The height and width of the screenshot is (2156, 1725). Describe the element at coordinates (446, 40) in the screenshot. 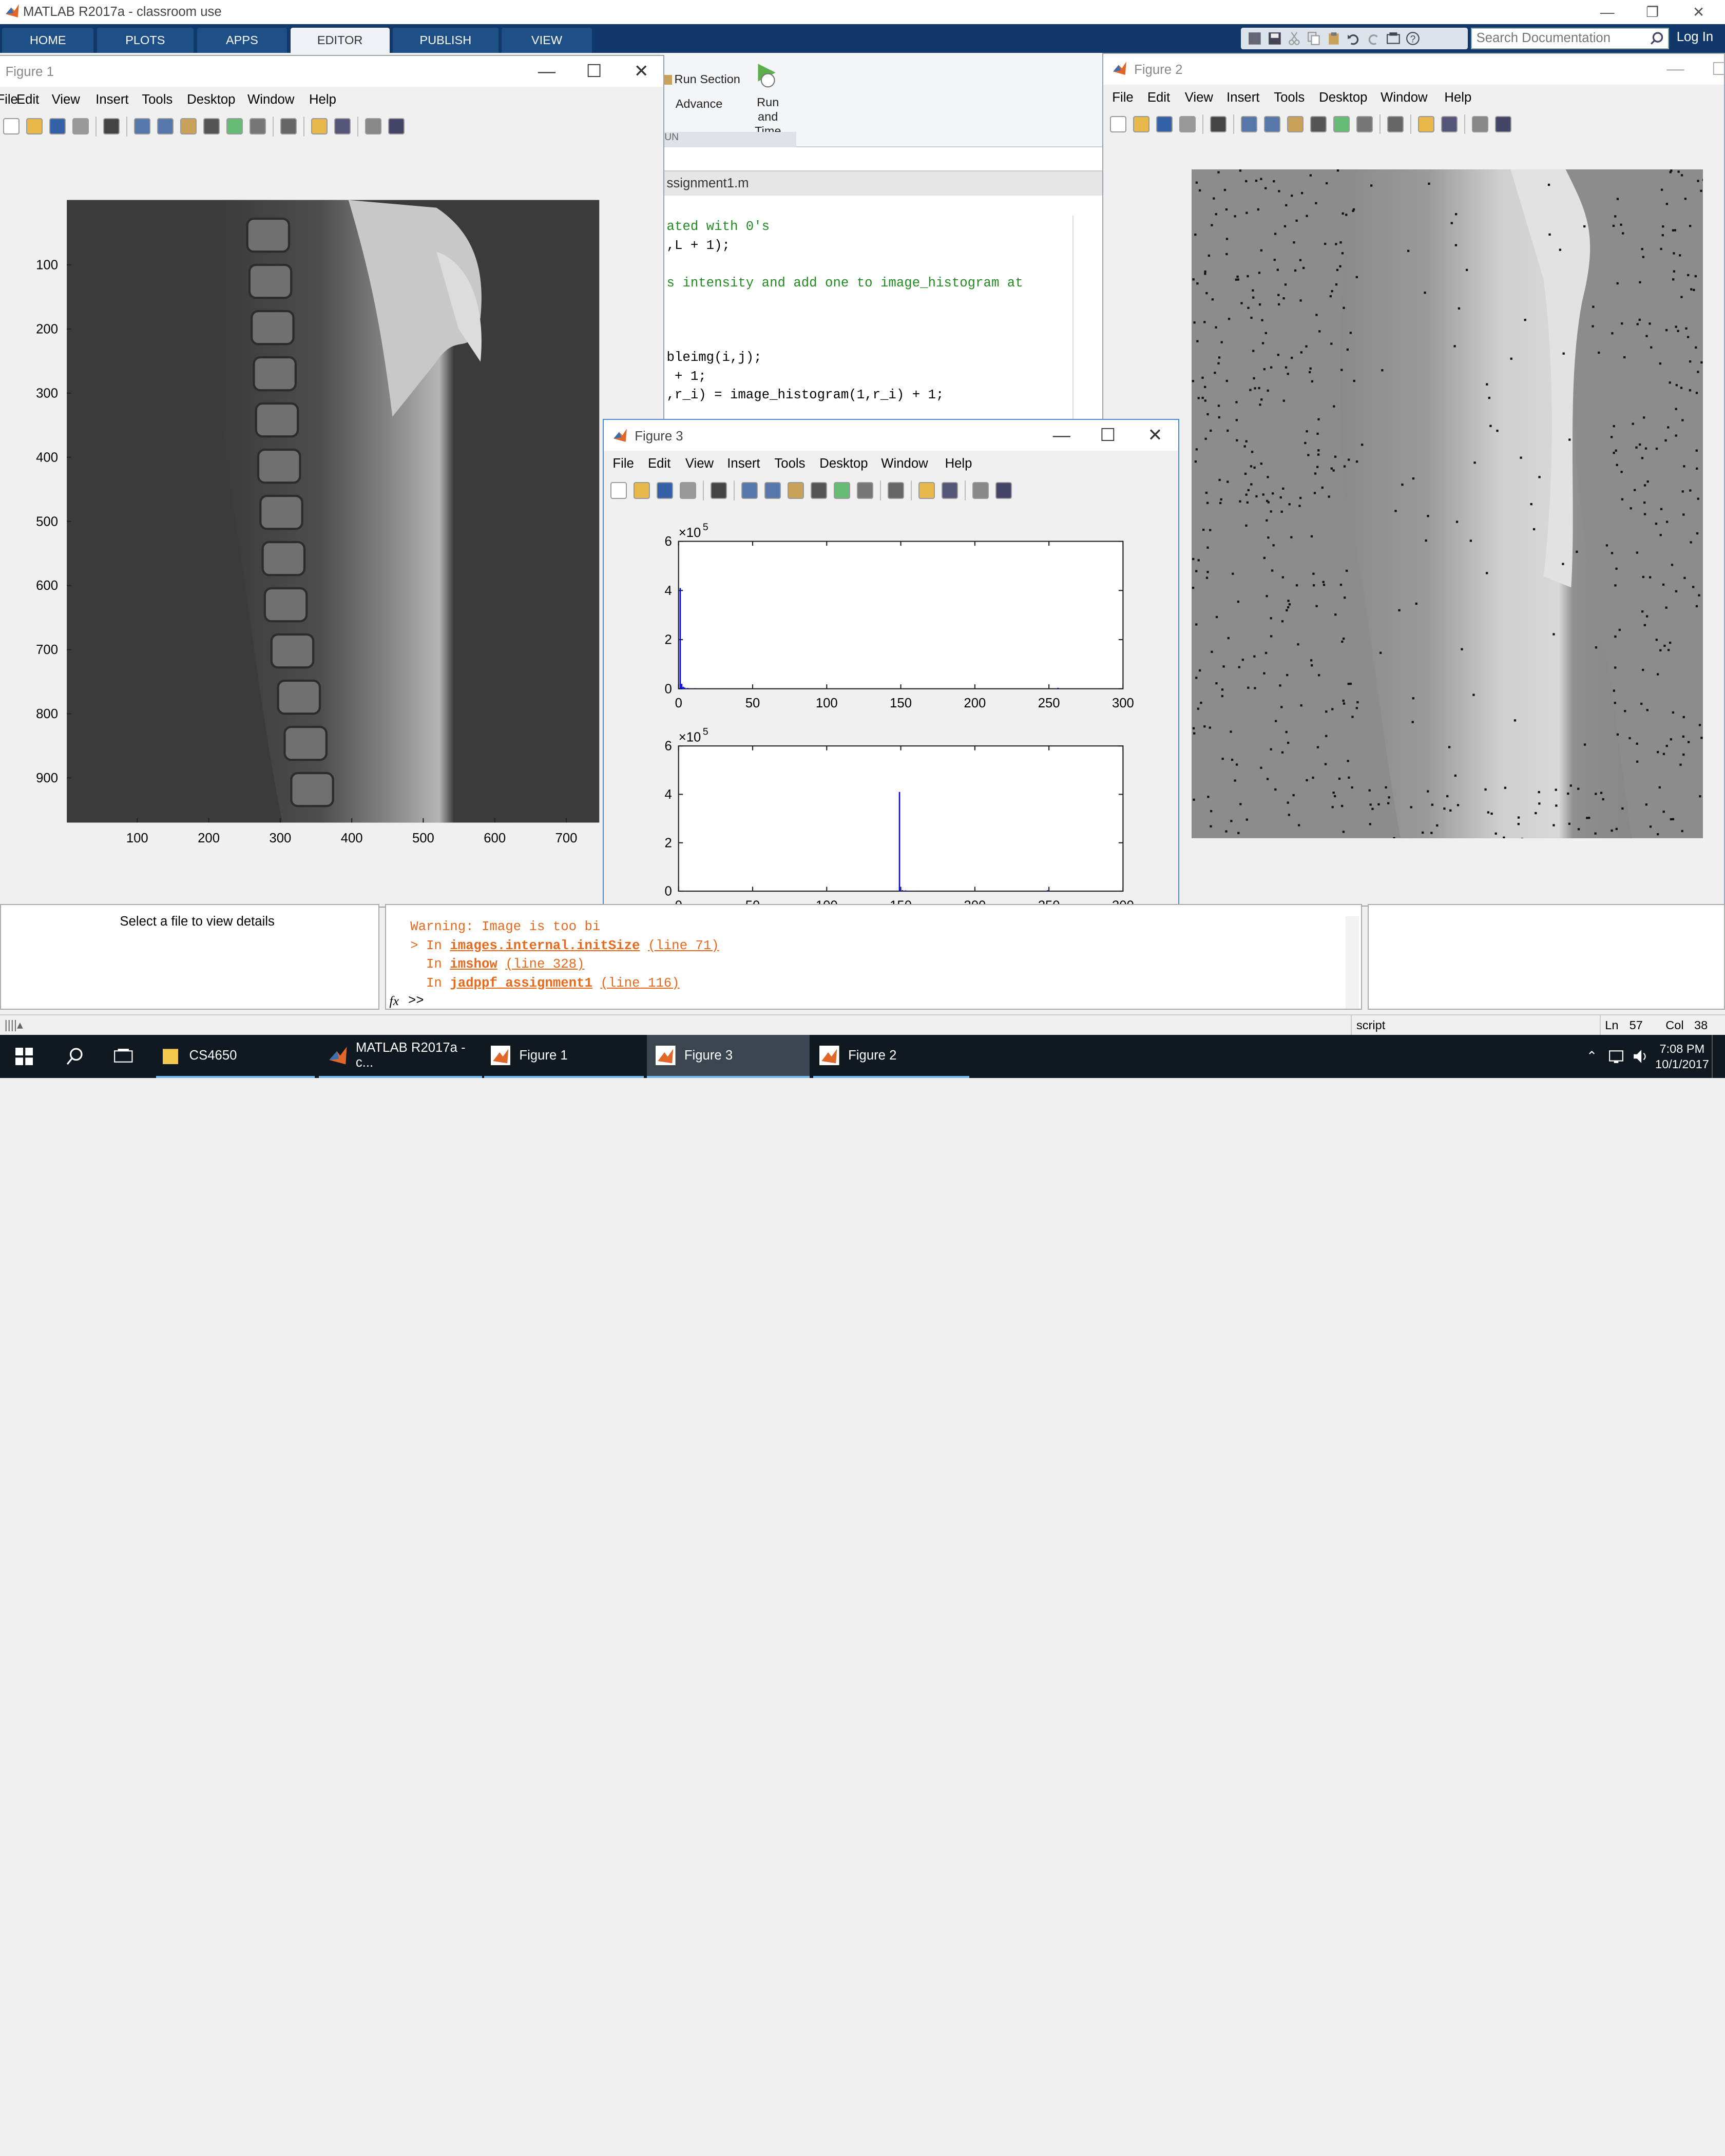

I see `tab-publish: PUBLISH` at that location.